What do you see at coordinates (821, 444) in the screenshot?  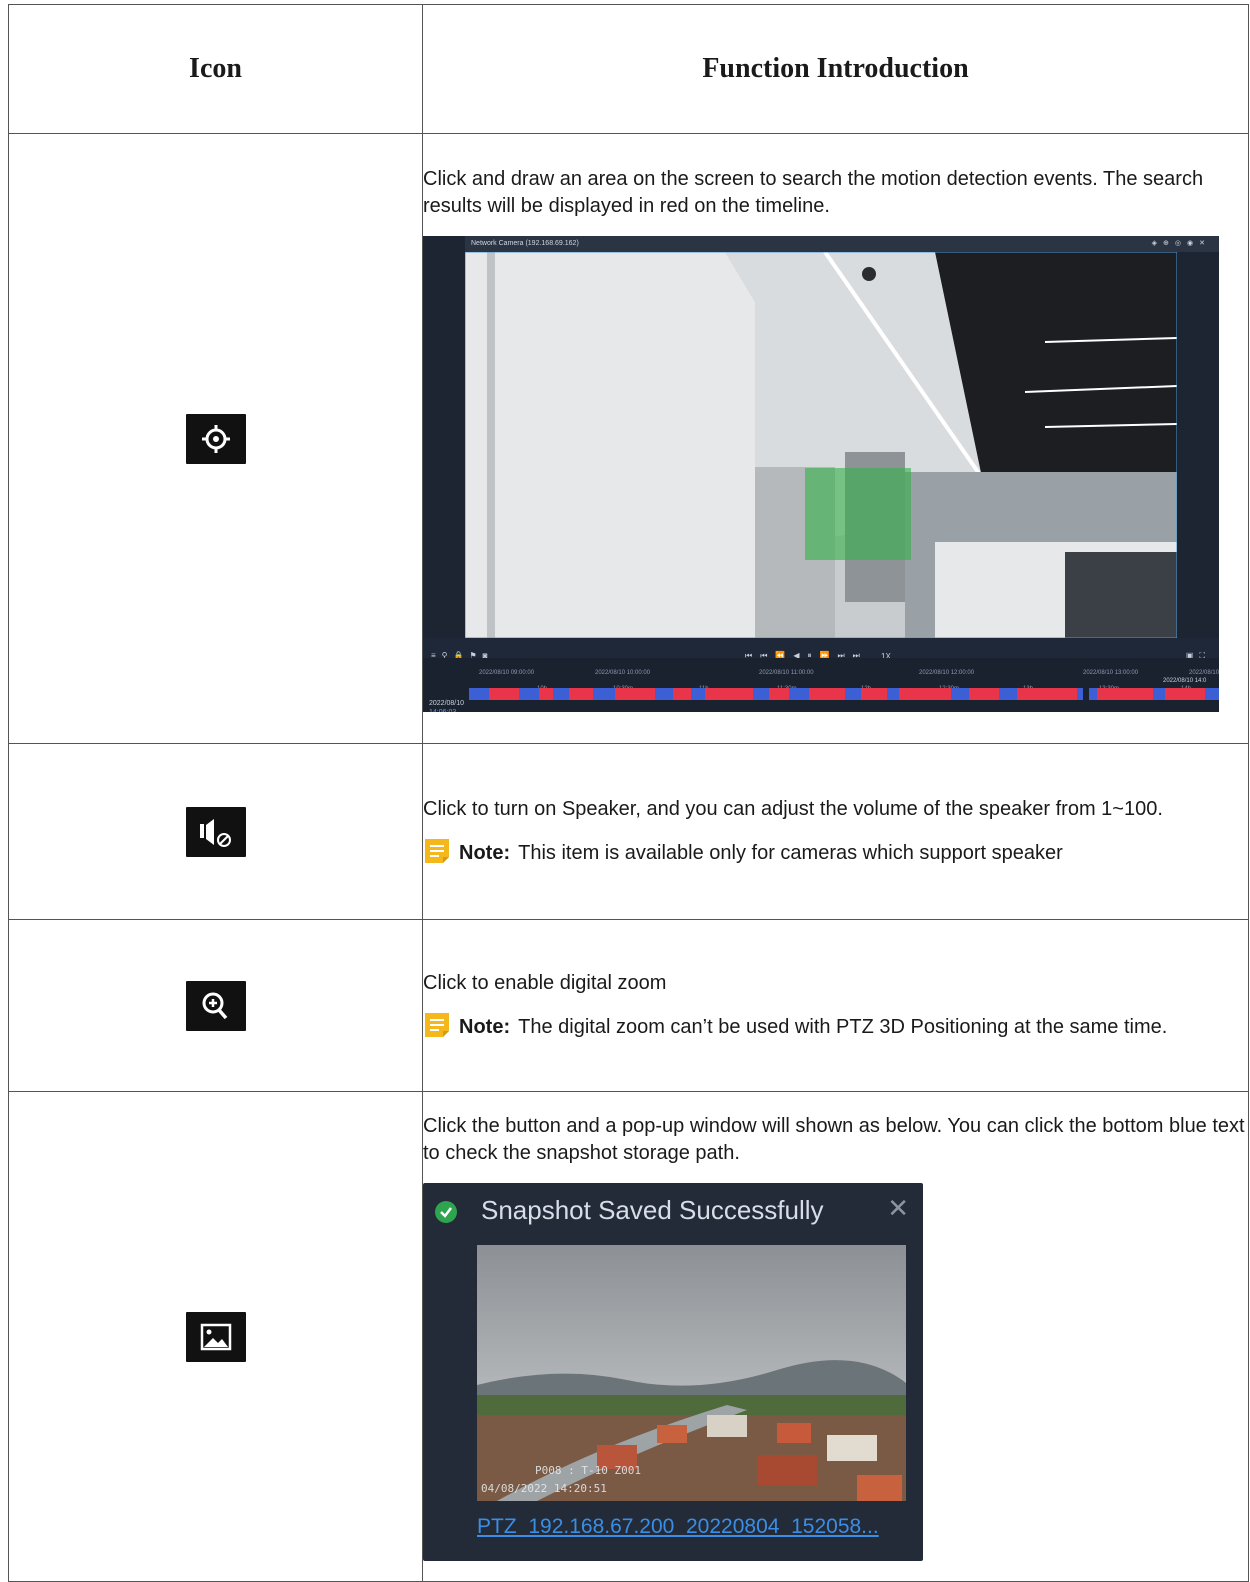 I see `camera-video` at bounding box center [821, 444].